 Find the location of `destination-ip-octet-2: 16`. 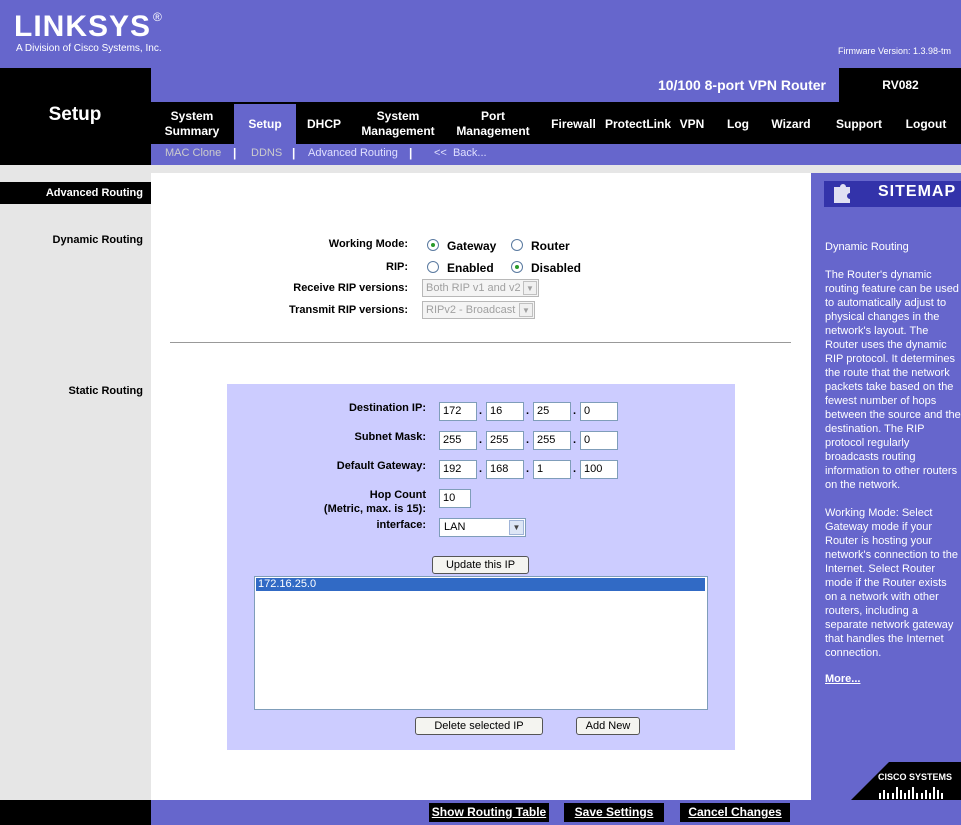

destination-ip-octet-2: 16 is located at coordinates (505, 411).